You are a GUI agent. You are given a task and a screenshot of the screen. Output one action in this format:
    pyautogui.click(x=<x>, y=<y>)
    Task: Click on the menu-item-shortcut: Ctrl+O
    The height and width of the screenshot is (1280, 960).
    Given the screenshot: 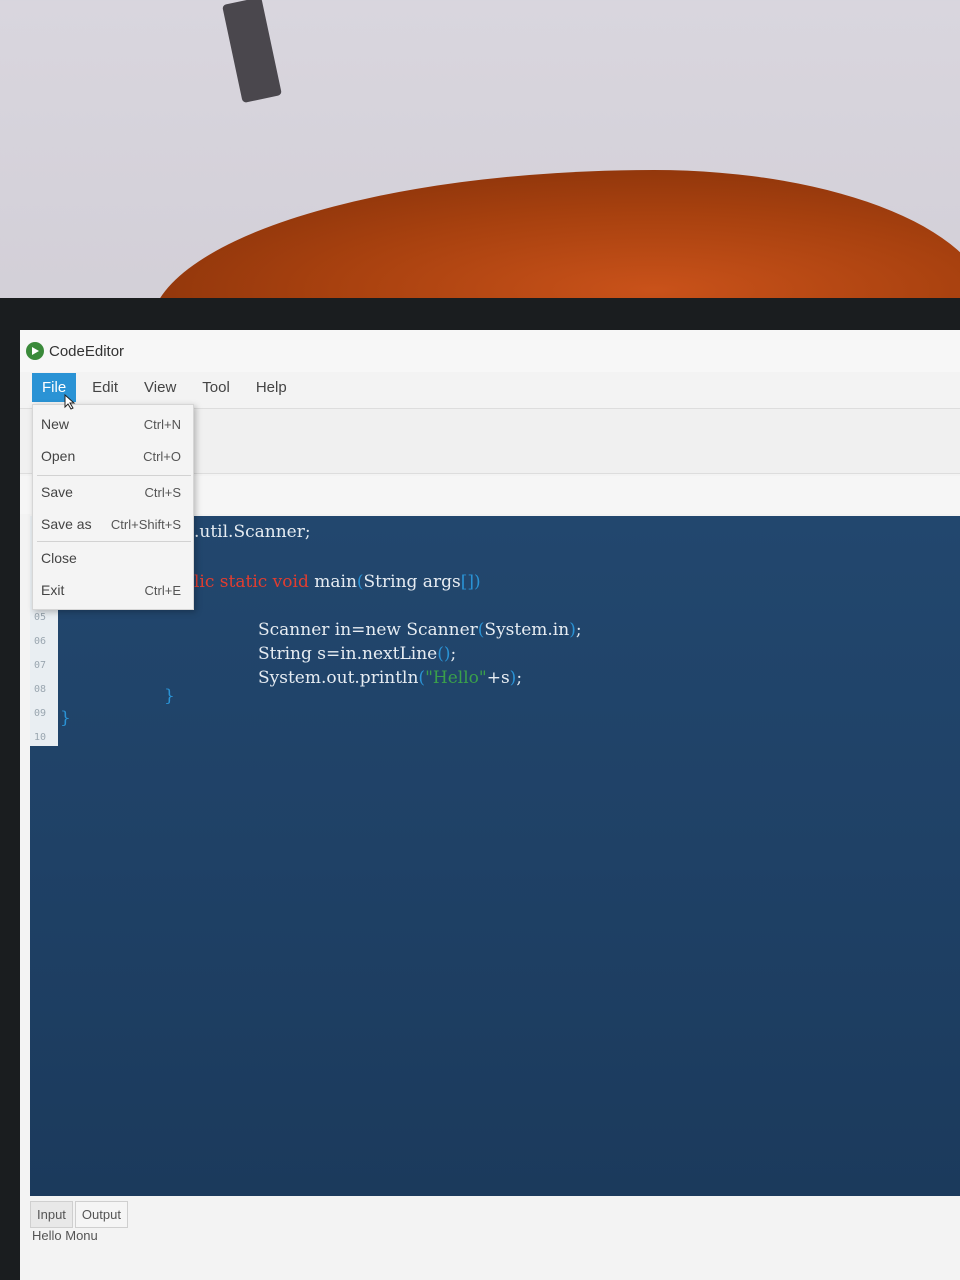 What is the action you would take?
    pyautogui.click(x=162, y=456)
    